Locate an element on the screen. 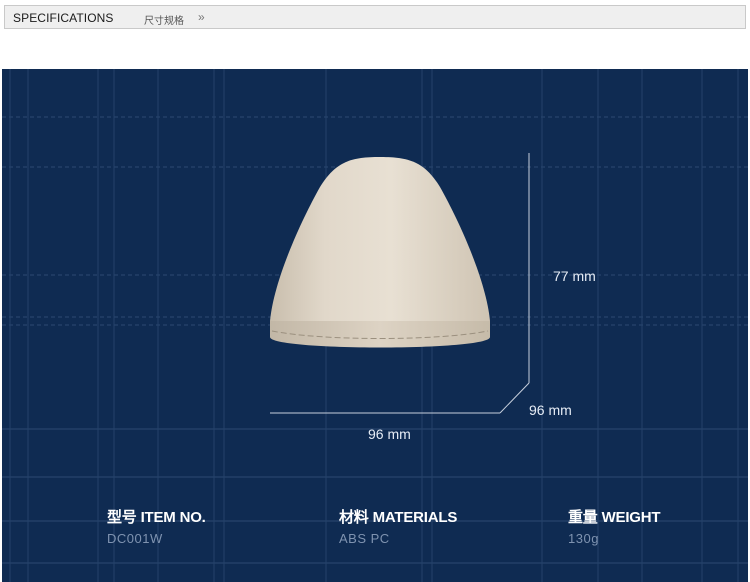 Image resolution: width=750 pixels, height=582 pixels. double-chevron-right-icon: » is located at coordinates (201, 17).